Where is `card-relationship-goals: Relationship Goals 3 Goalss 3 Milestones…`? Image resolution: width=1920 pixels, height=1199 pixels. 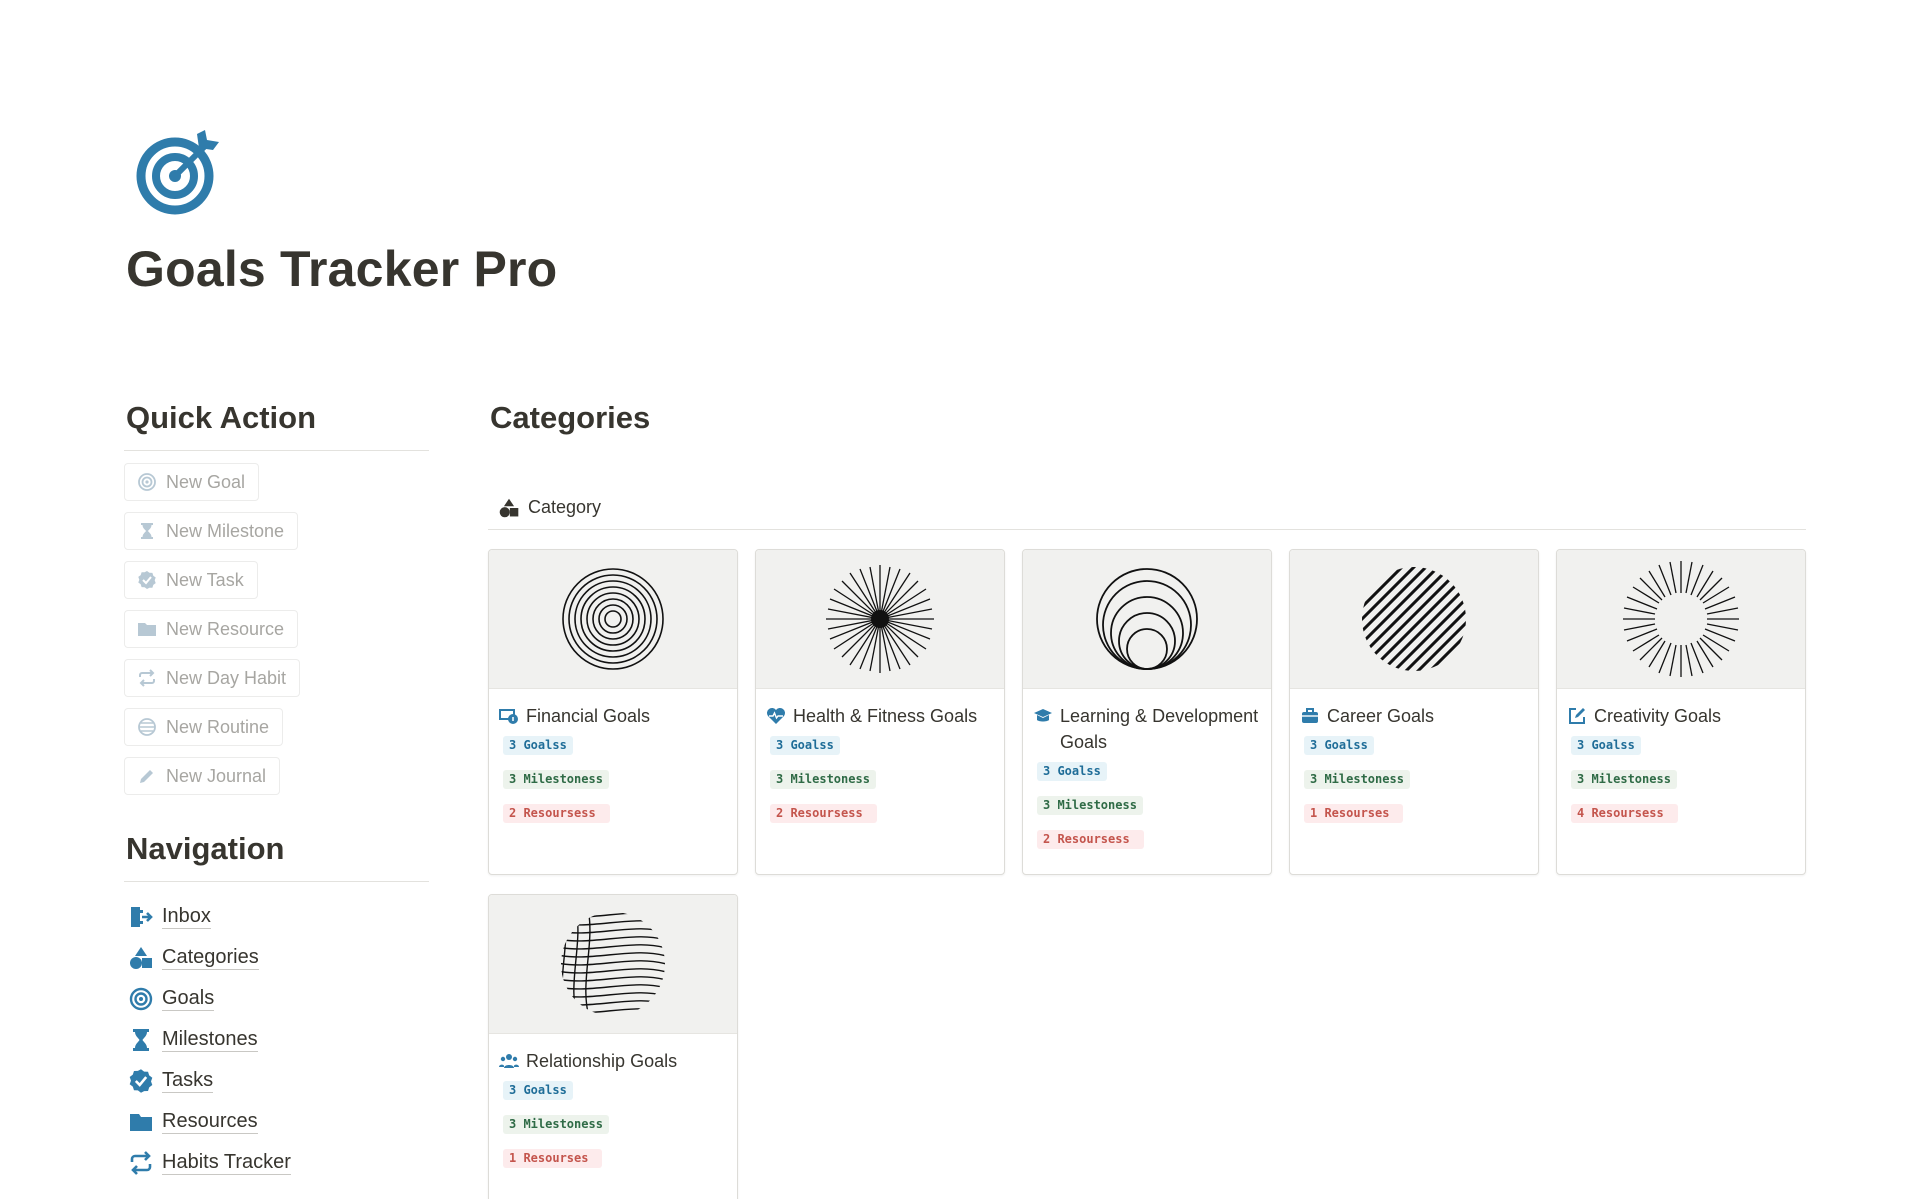
card-relationship-goals: Relationship Goals 3 Goalss 3 Milestones… is located at coordinates (613, 1046).